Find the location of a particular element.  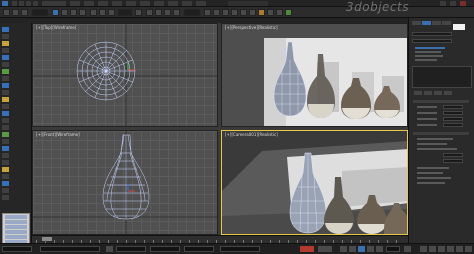

workspace-dropdown is located at coordinates (54, 3).